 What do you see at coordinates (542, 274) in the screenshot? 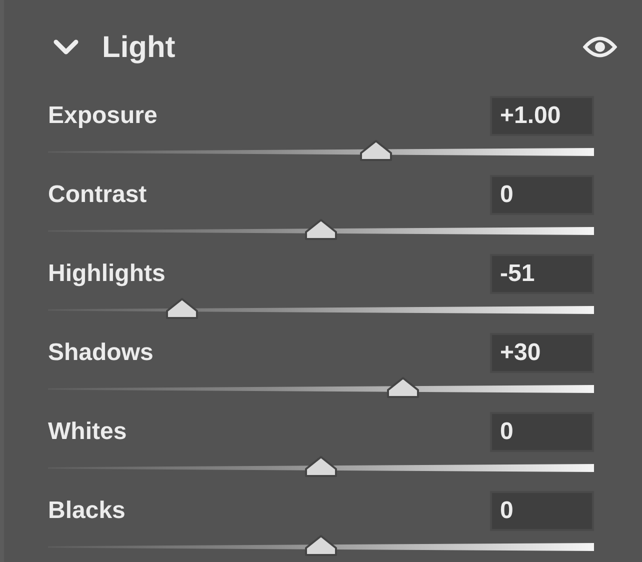
I see `value-field: -51` at bounding box center [542, 274].